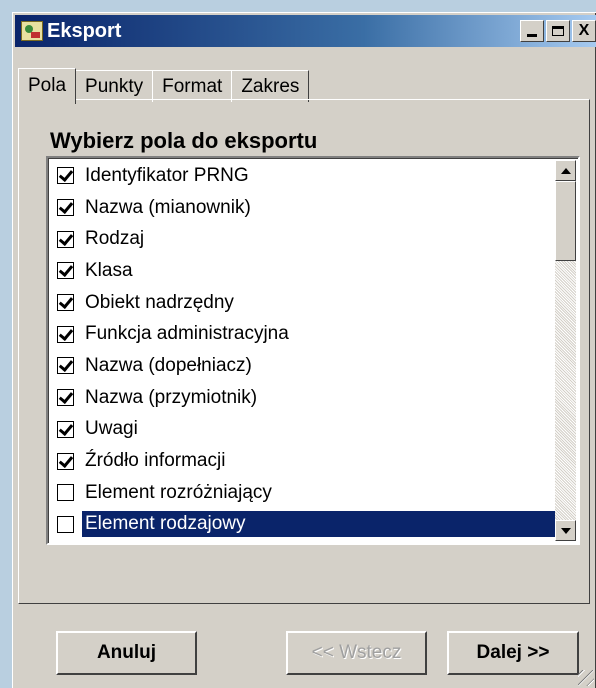  Describe the element at coordinates (187, 334) in the screenshot. I see `field-label: Funkcja administracyjna` at that location.